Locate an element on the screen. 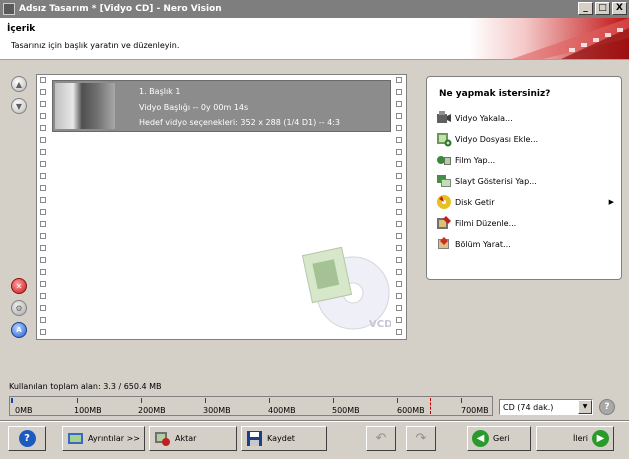 The height and width of the screenshot is (459, 629). back-arrow-icon: ◀ is located at coordinates (480, 438).